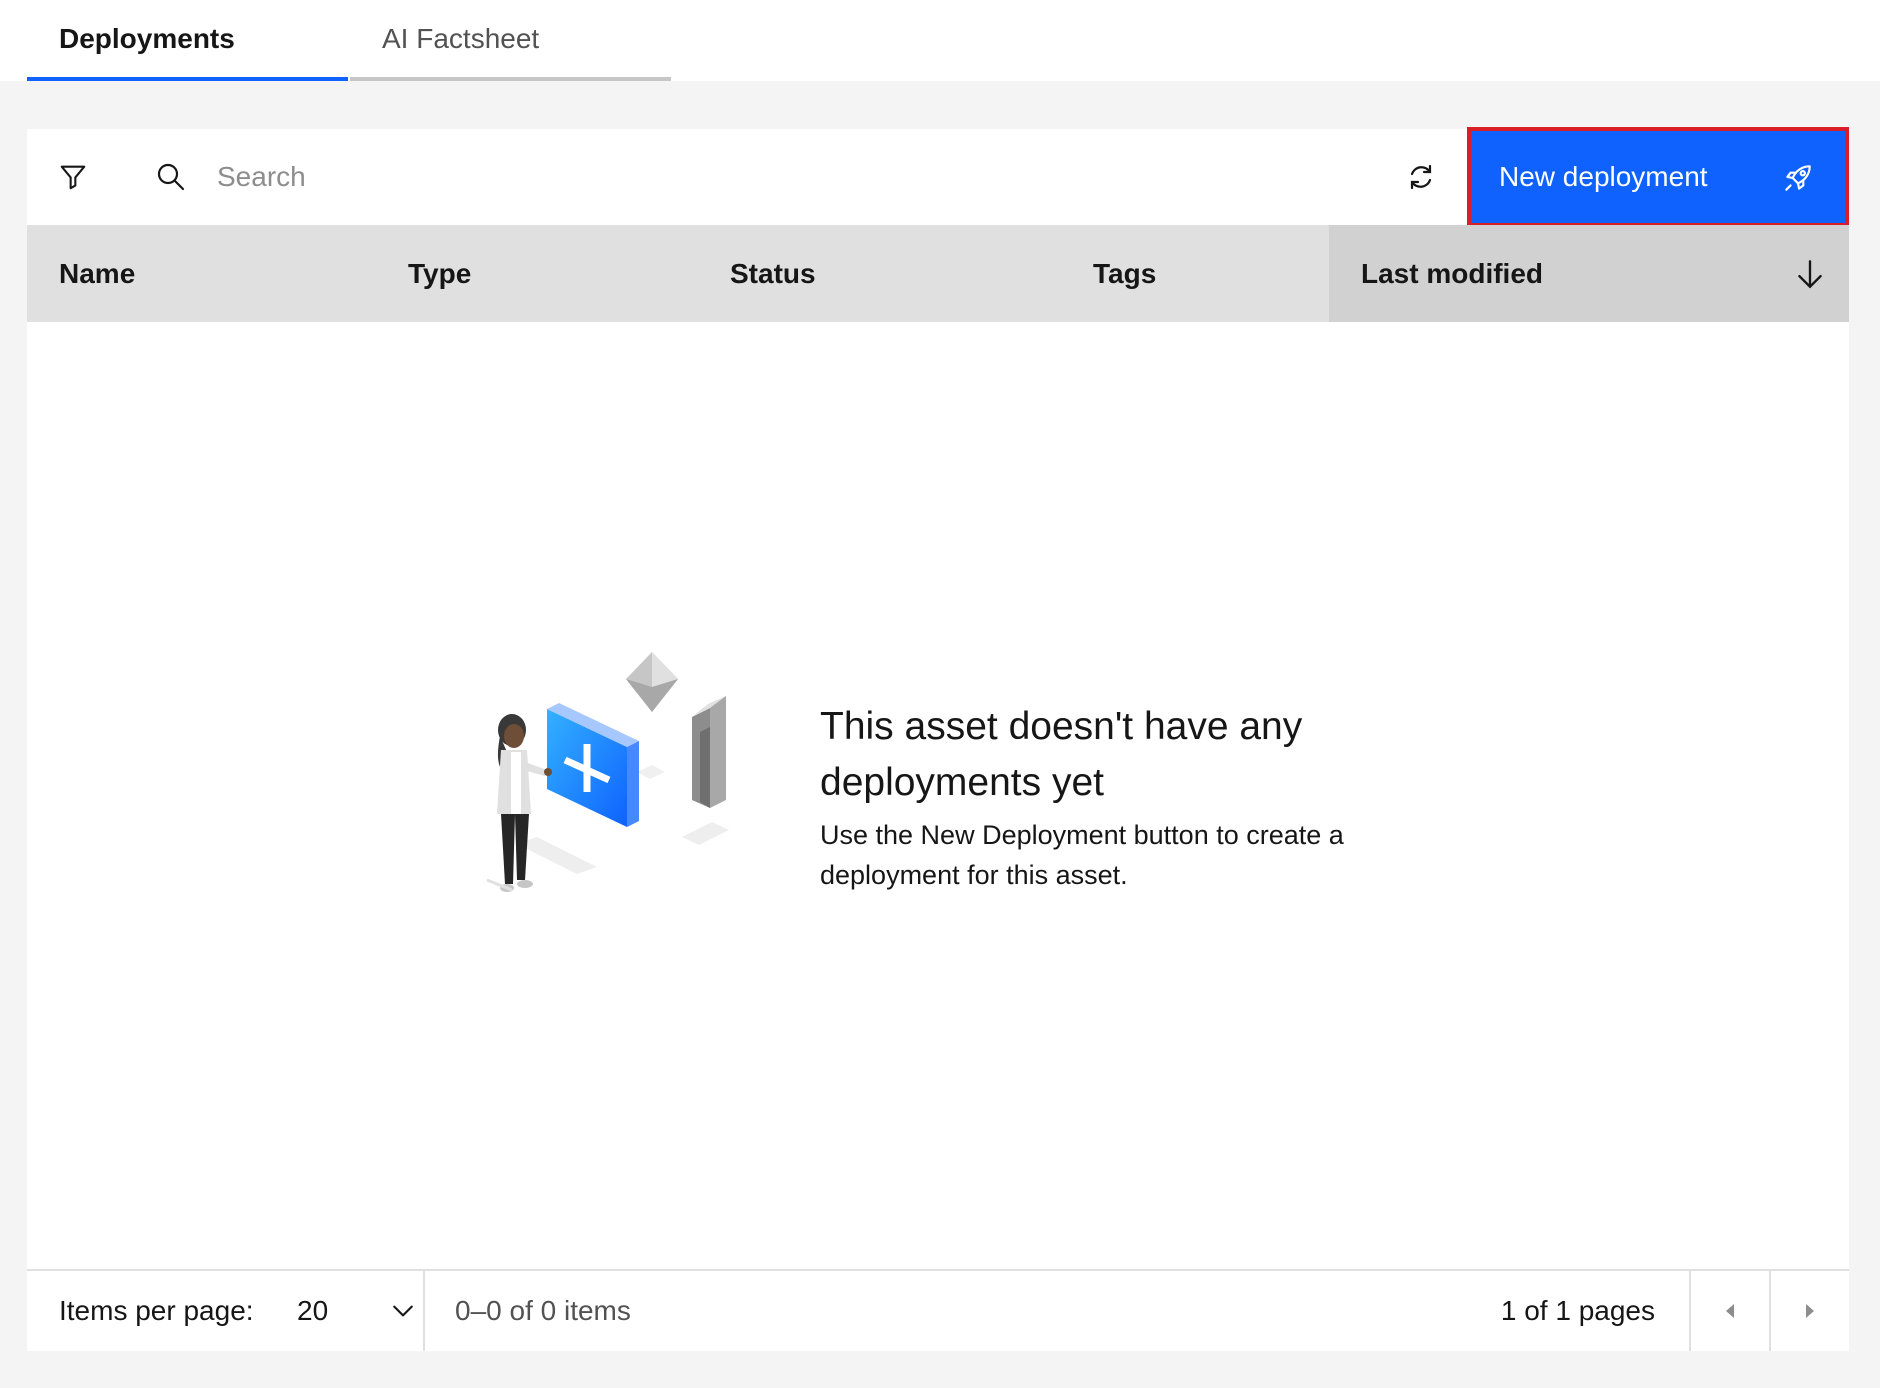  I want to click on refresh-button, so click(1421, 177).